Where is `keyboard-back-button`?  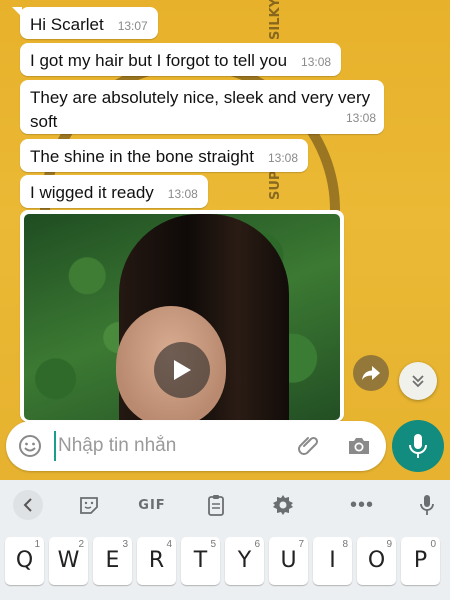 keyboard-back-button is located at coordinates (28, 505).